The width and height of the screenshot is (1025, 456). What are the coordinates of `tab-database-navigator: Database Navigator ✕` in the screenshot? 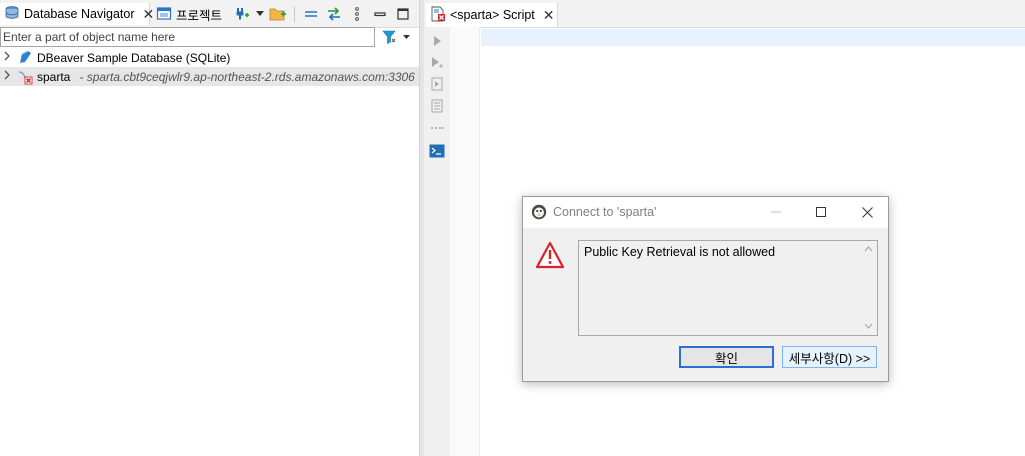 It's located at (77, 14).